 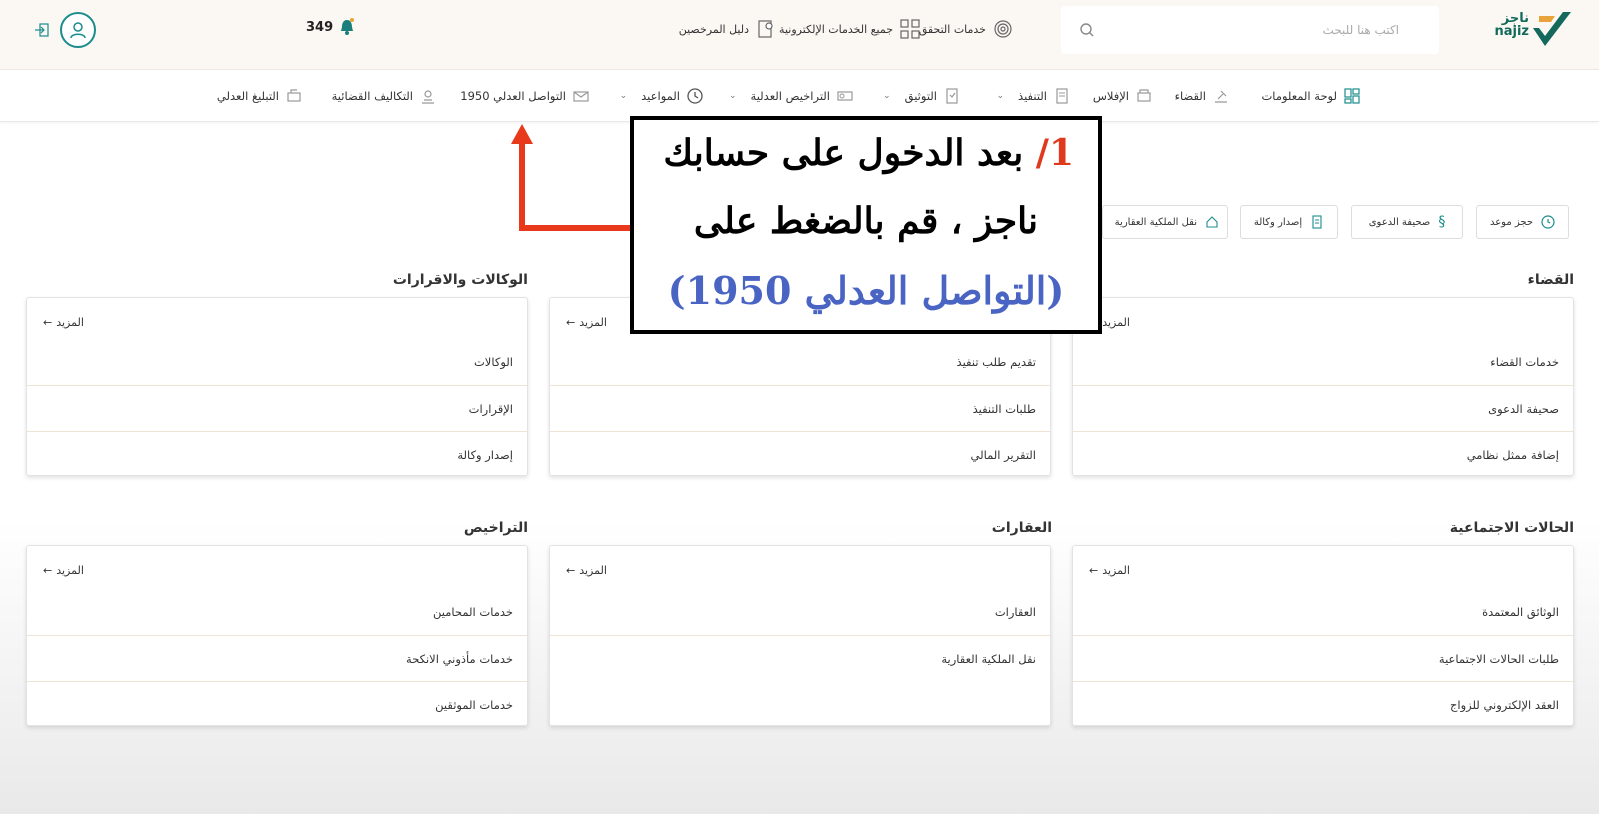 I want to click on nav-judicial-licenses: التراخيص العدلية ⌄, so click(x=791, y=96).